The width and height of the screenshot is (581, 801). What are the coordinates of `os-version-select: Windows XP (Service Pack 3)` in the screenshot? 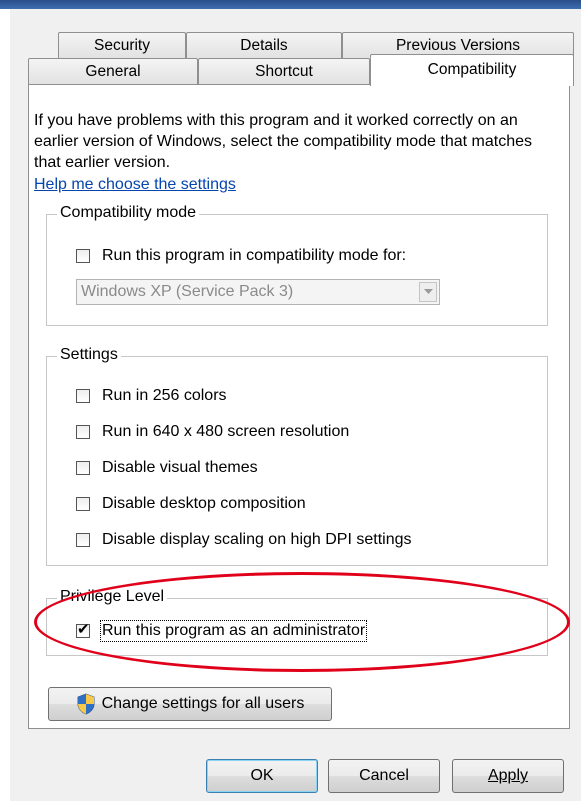 It's located at (258, 292).